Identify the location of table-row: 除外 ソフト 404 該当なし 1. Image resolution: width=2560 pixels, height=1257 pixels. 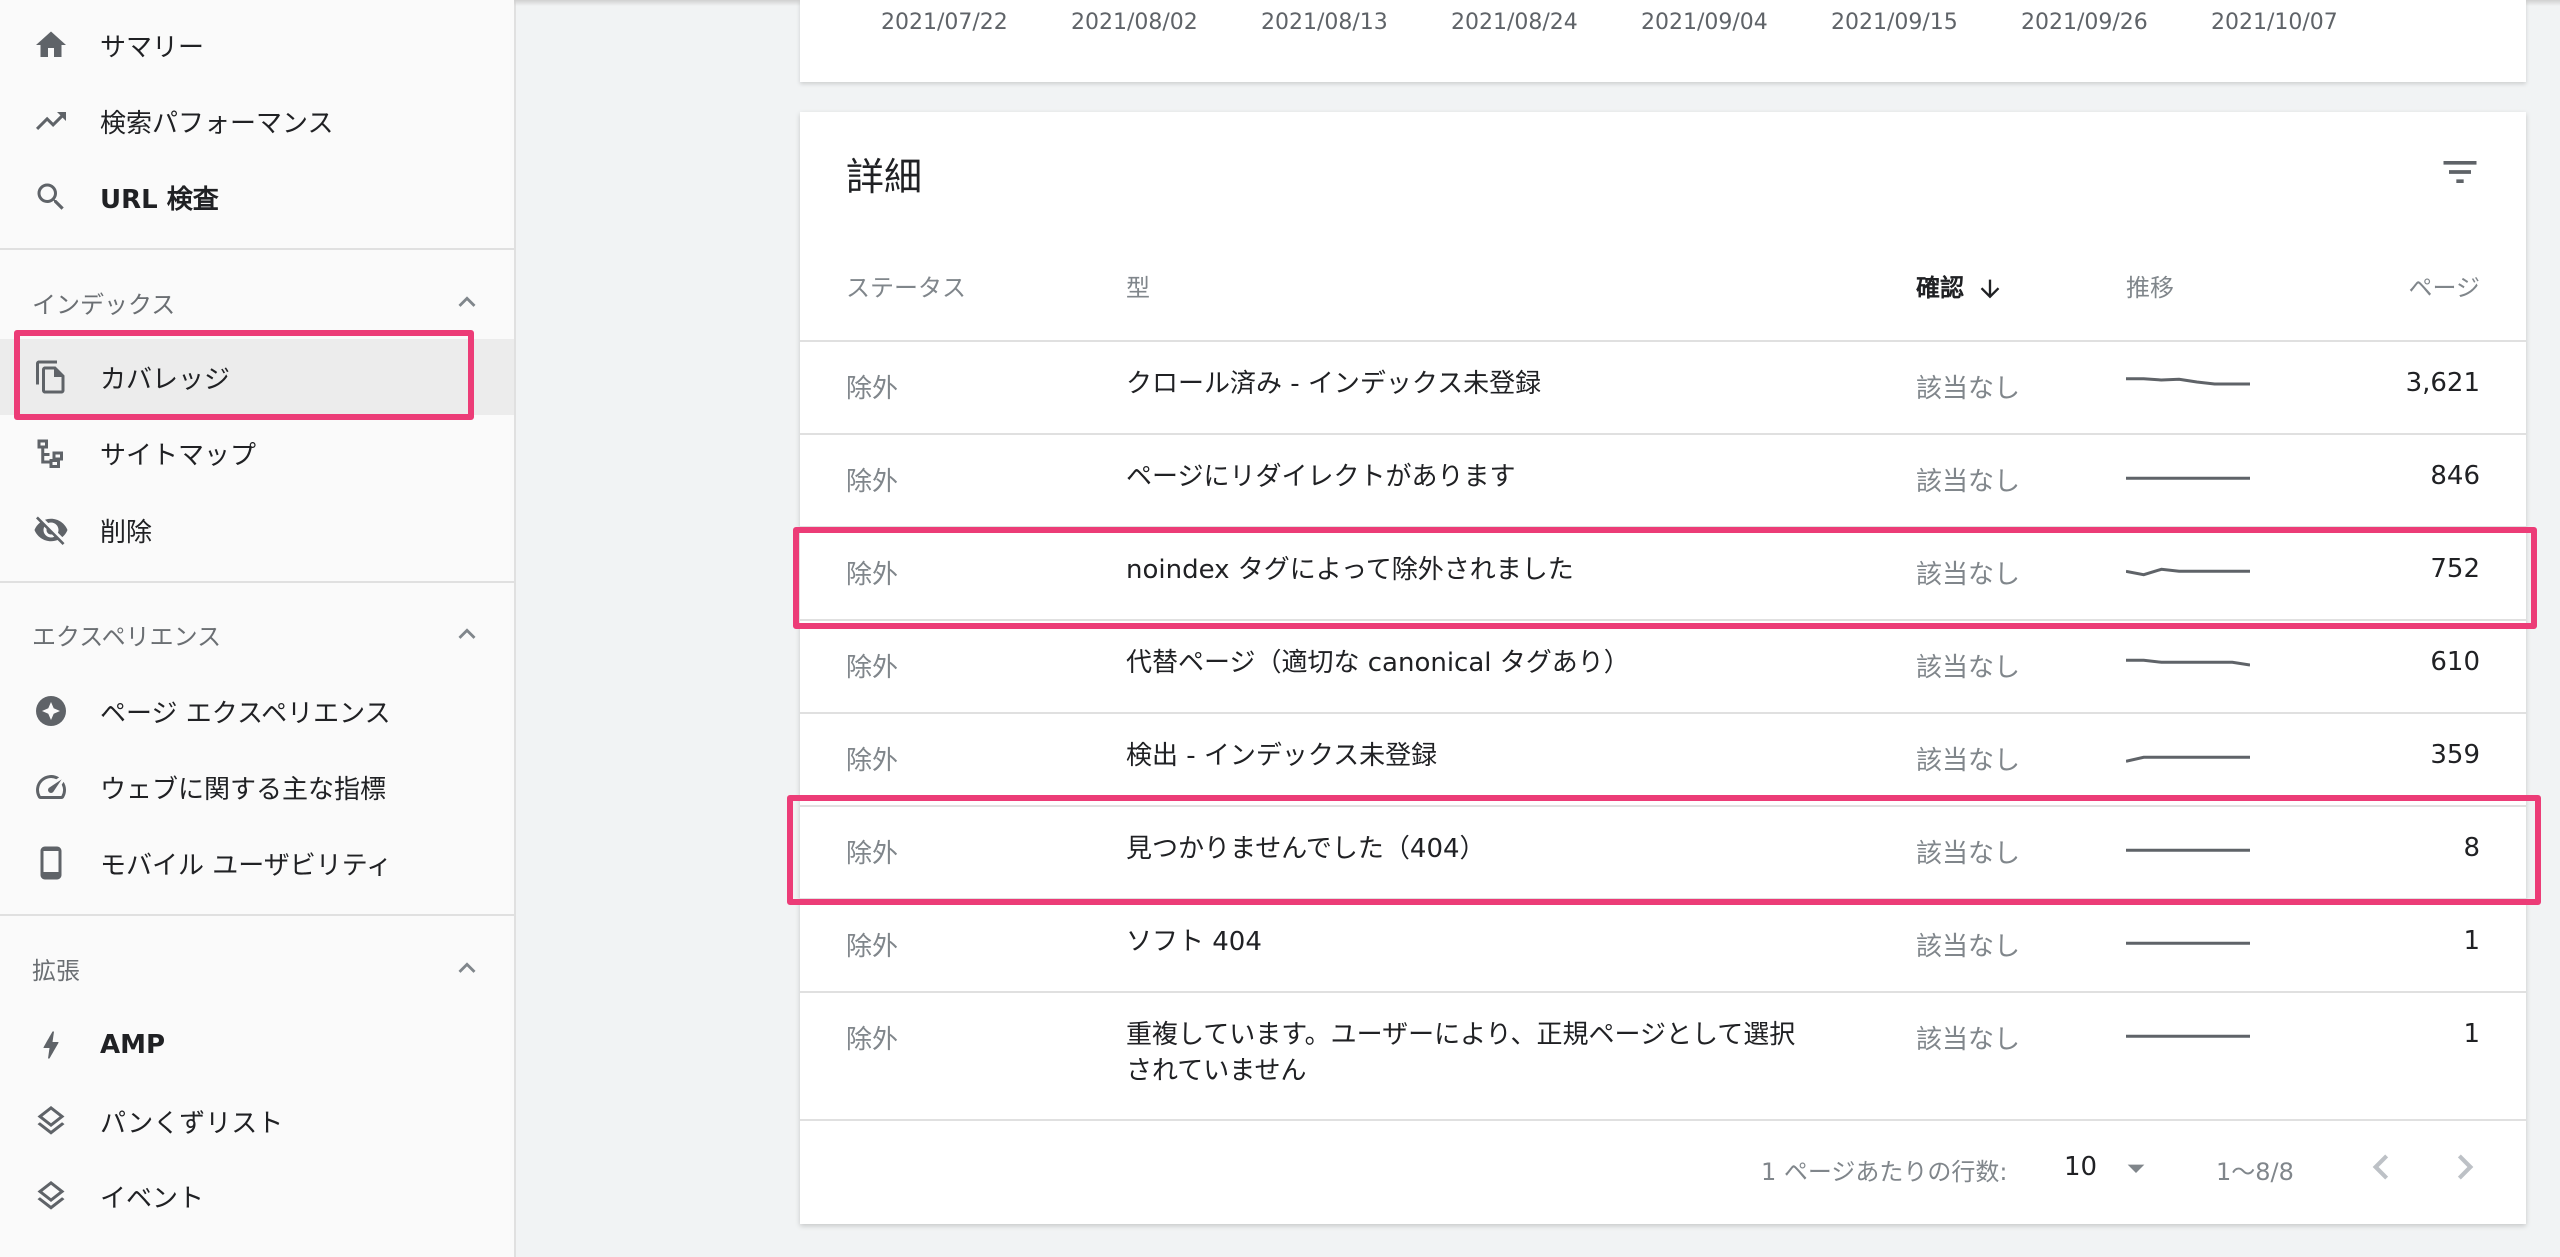
(1663, 946).